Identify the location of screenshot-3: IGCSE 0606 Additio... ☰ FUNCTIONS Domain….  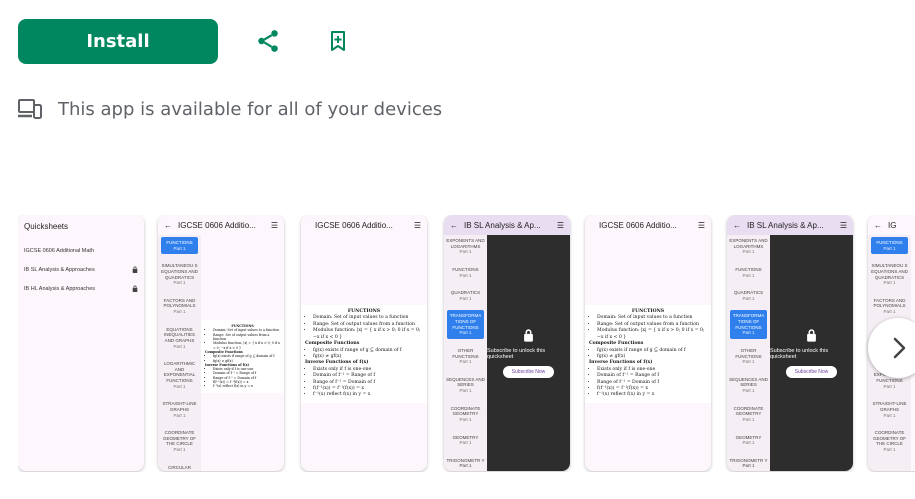
(364, 343).